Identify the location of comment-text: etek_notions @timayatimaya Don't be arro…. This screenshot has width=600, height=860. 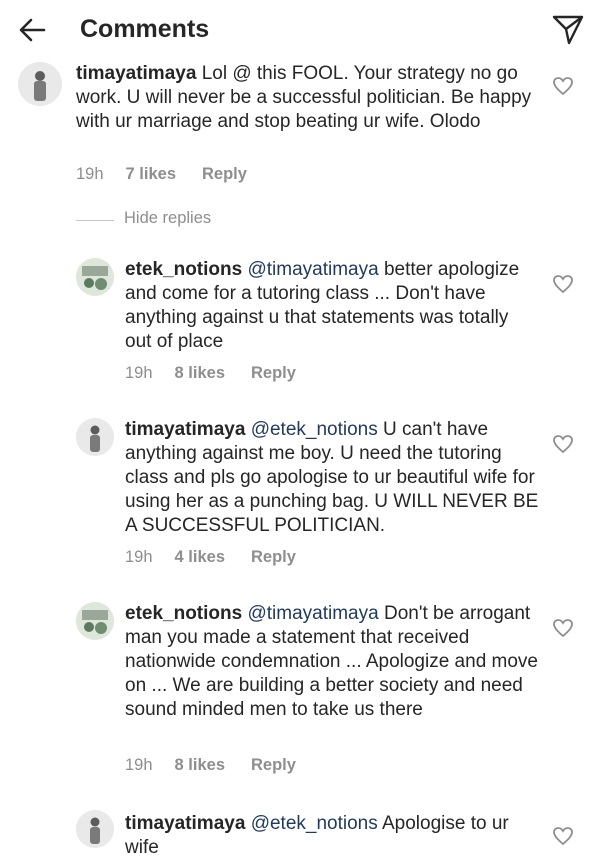
(332, 662).